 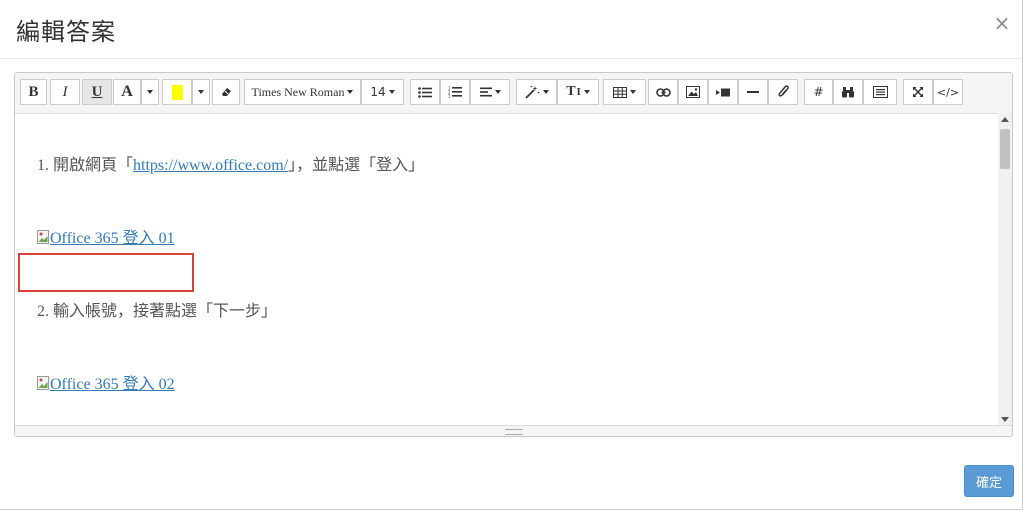 I want to click on highlight-button, so click(x=177, y=92).